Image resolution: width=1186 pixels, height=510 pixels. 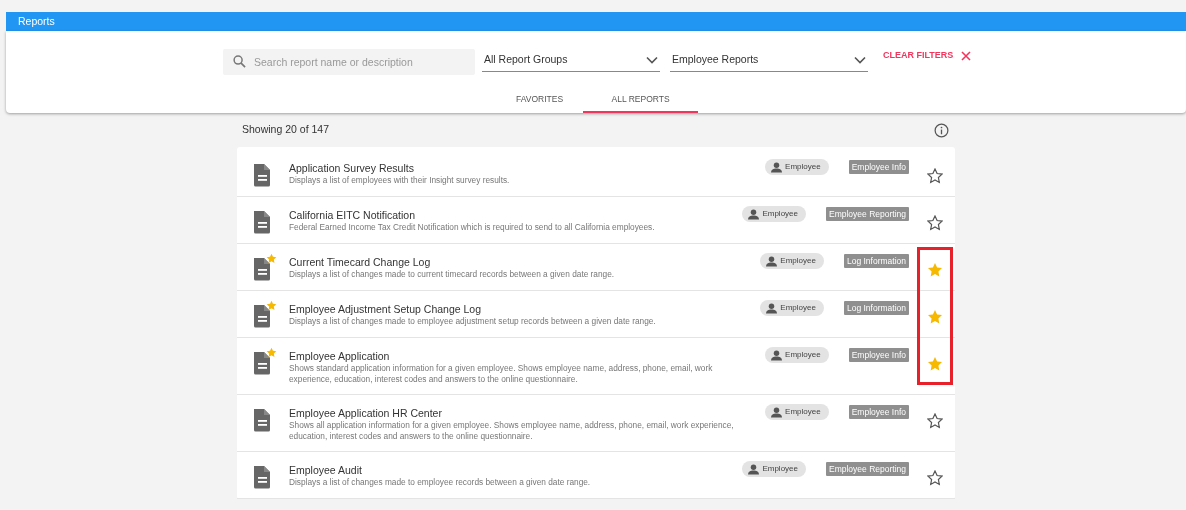 I want to click on info-icon, so click(x=941, y=130).